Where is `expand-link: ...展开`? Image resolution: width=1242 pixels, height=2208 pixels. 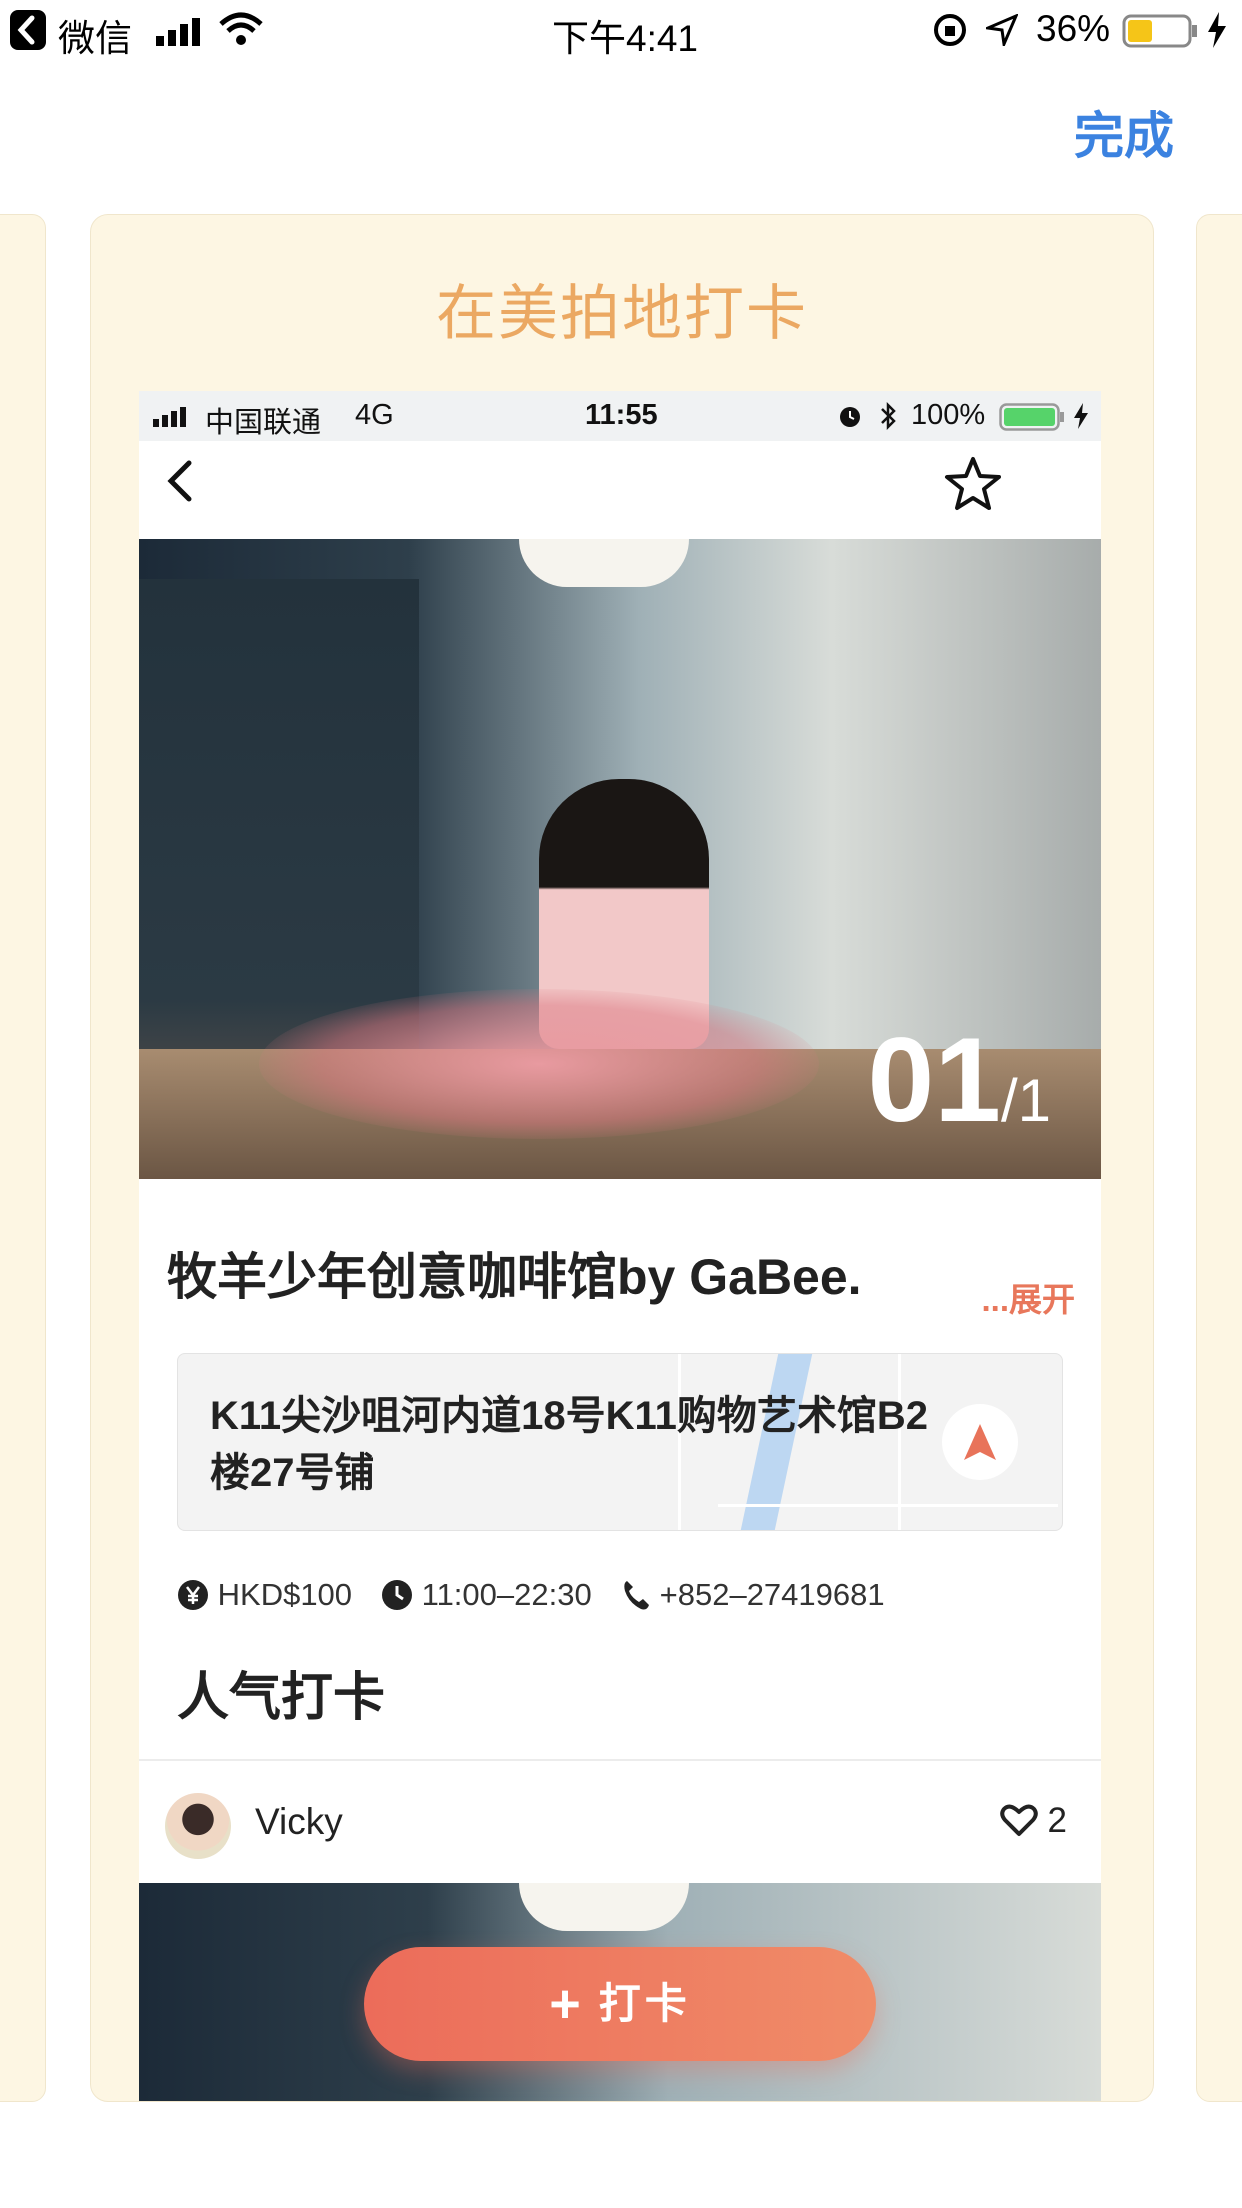 expand-link: ...展开 is located at coordinates (1028, 1297).